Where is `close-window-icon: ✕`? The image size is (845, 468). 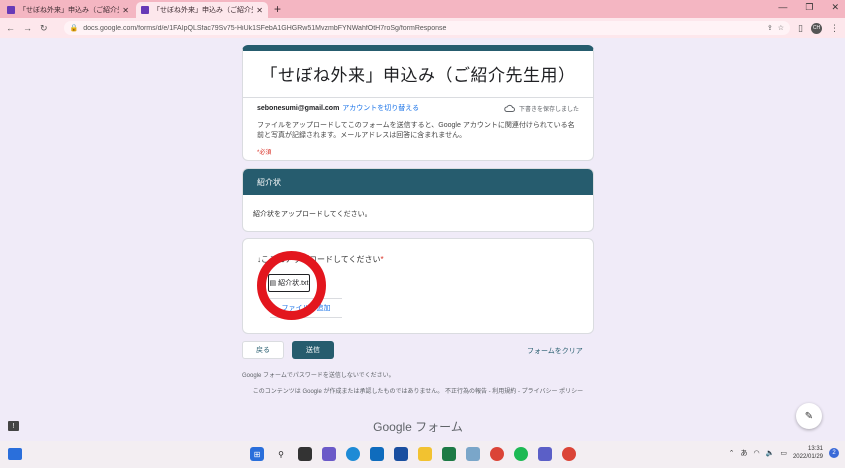
close-window-icon: ✕ is located at coordinates (835, 7).